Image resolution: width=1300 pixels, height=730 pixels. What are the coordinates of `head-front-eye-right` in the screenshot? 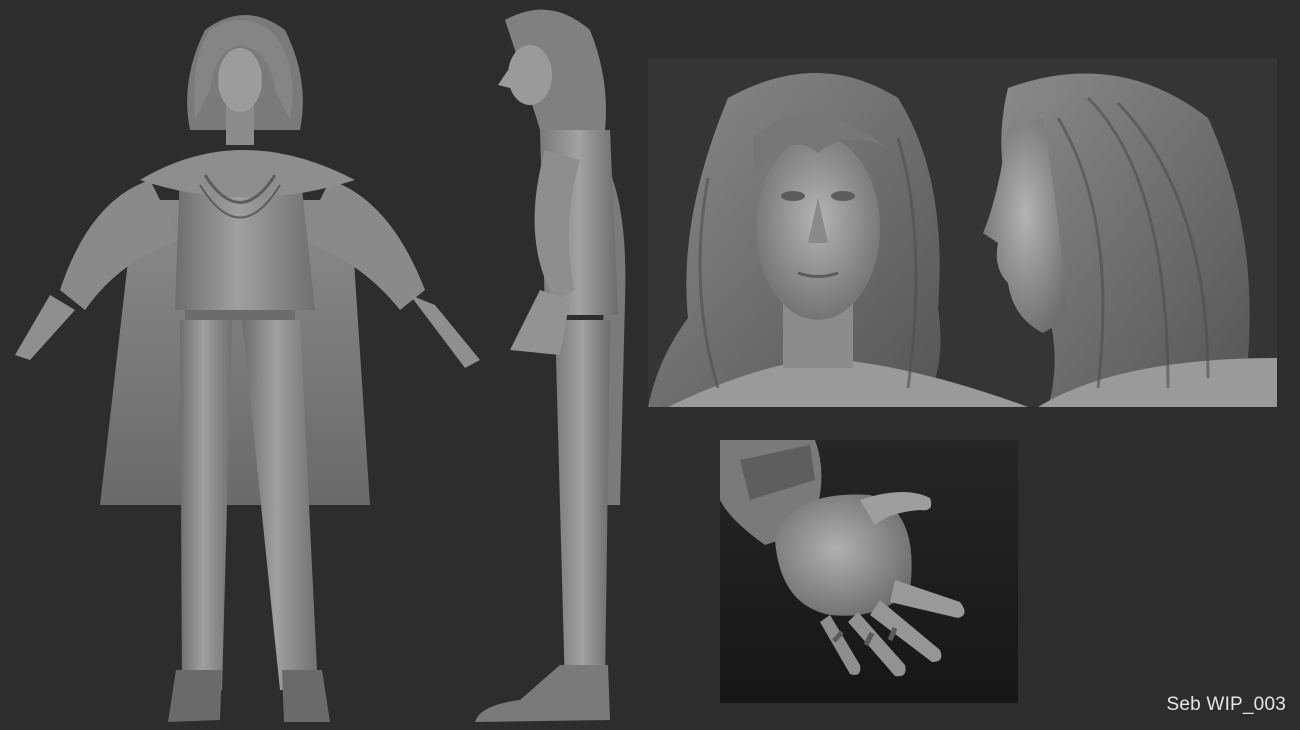 It's located at (843, 196).